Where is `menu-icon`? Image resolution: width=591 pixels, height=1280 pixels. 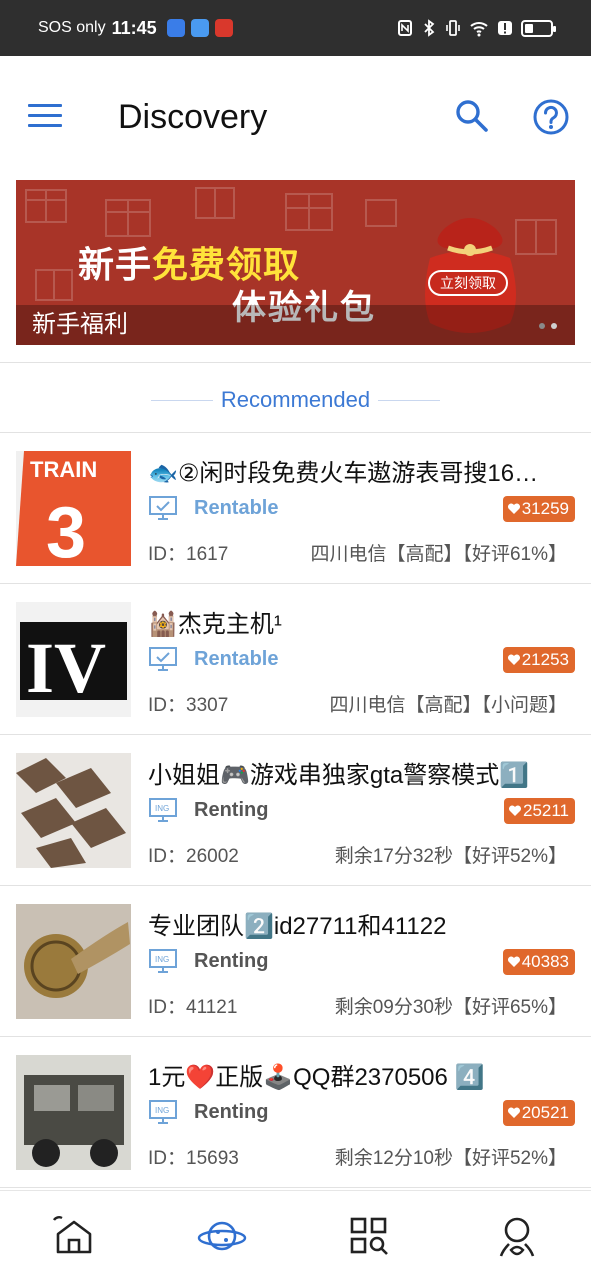 menu-icon is located at coordinates (45, 105).